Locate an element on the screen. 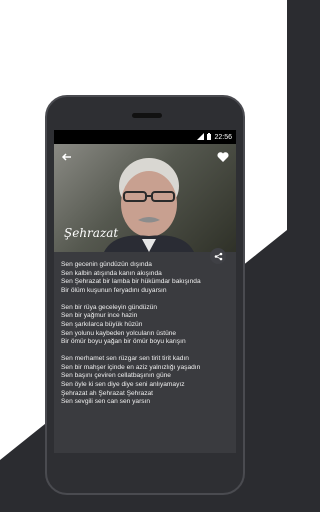  status-bar: 22:56 is located at coordinates (145, 137).